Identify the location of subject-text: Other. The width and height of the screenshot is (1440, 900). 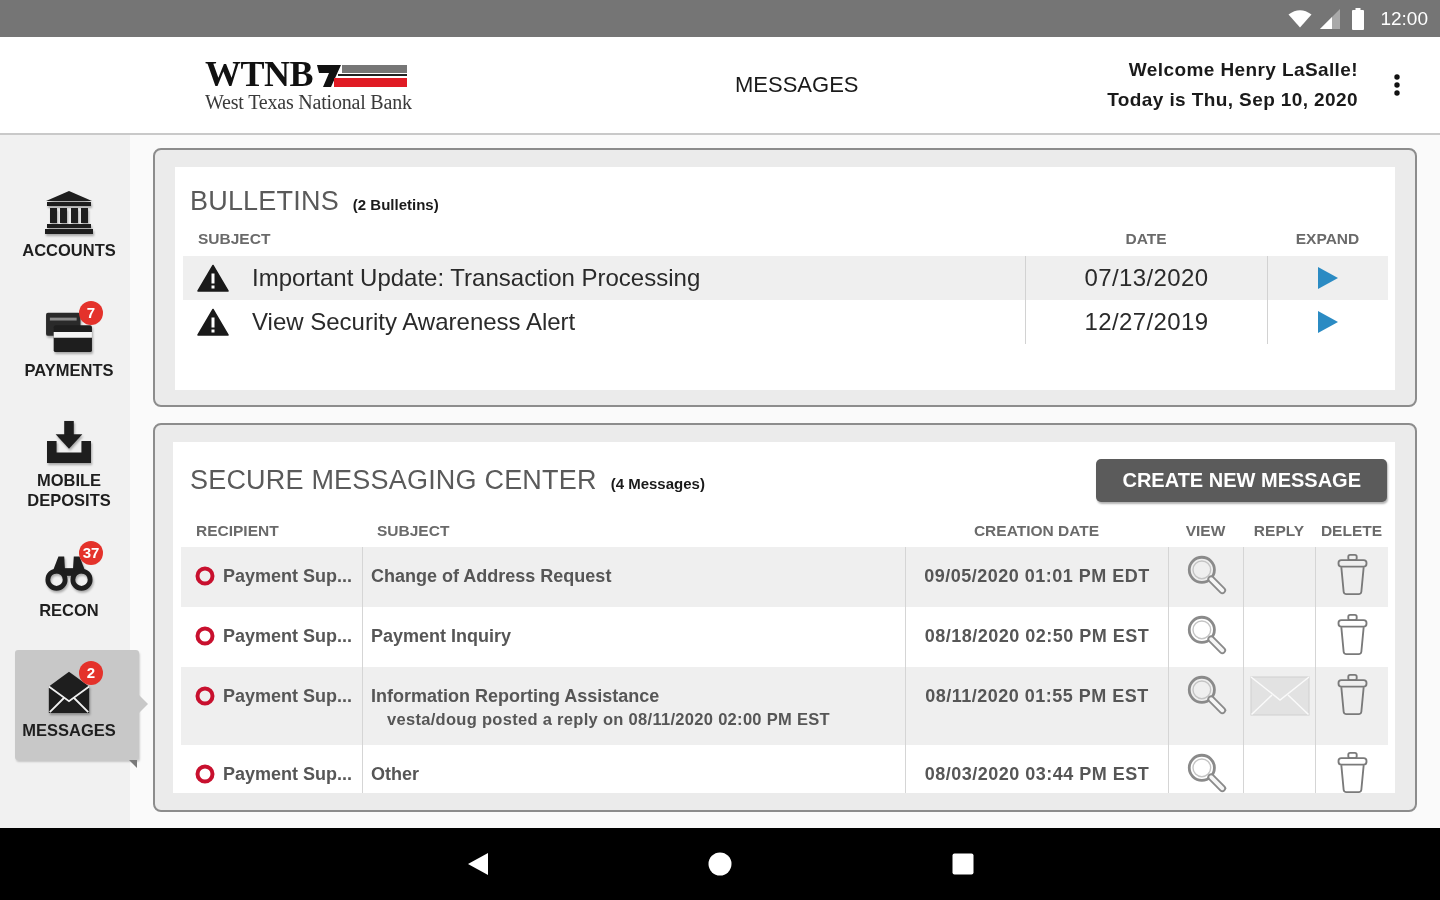
(395, 774).